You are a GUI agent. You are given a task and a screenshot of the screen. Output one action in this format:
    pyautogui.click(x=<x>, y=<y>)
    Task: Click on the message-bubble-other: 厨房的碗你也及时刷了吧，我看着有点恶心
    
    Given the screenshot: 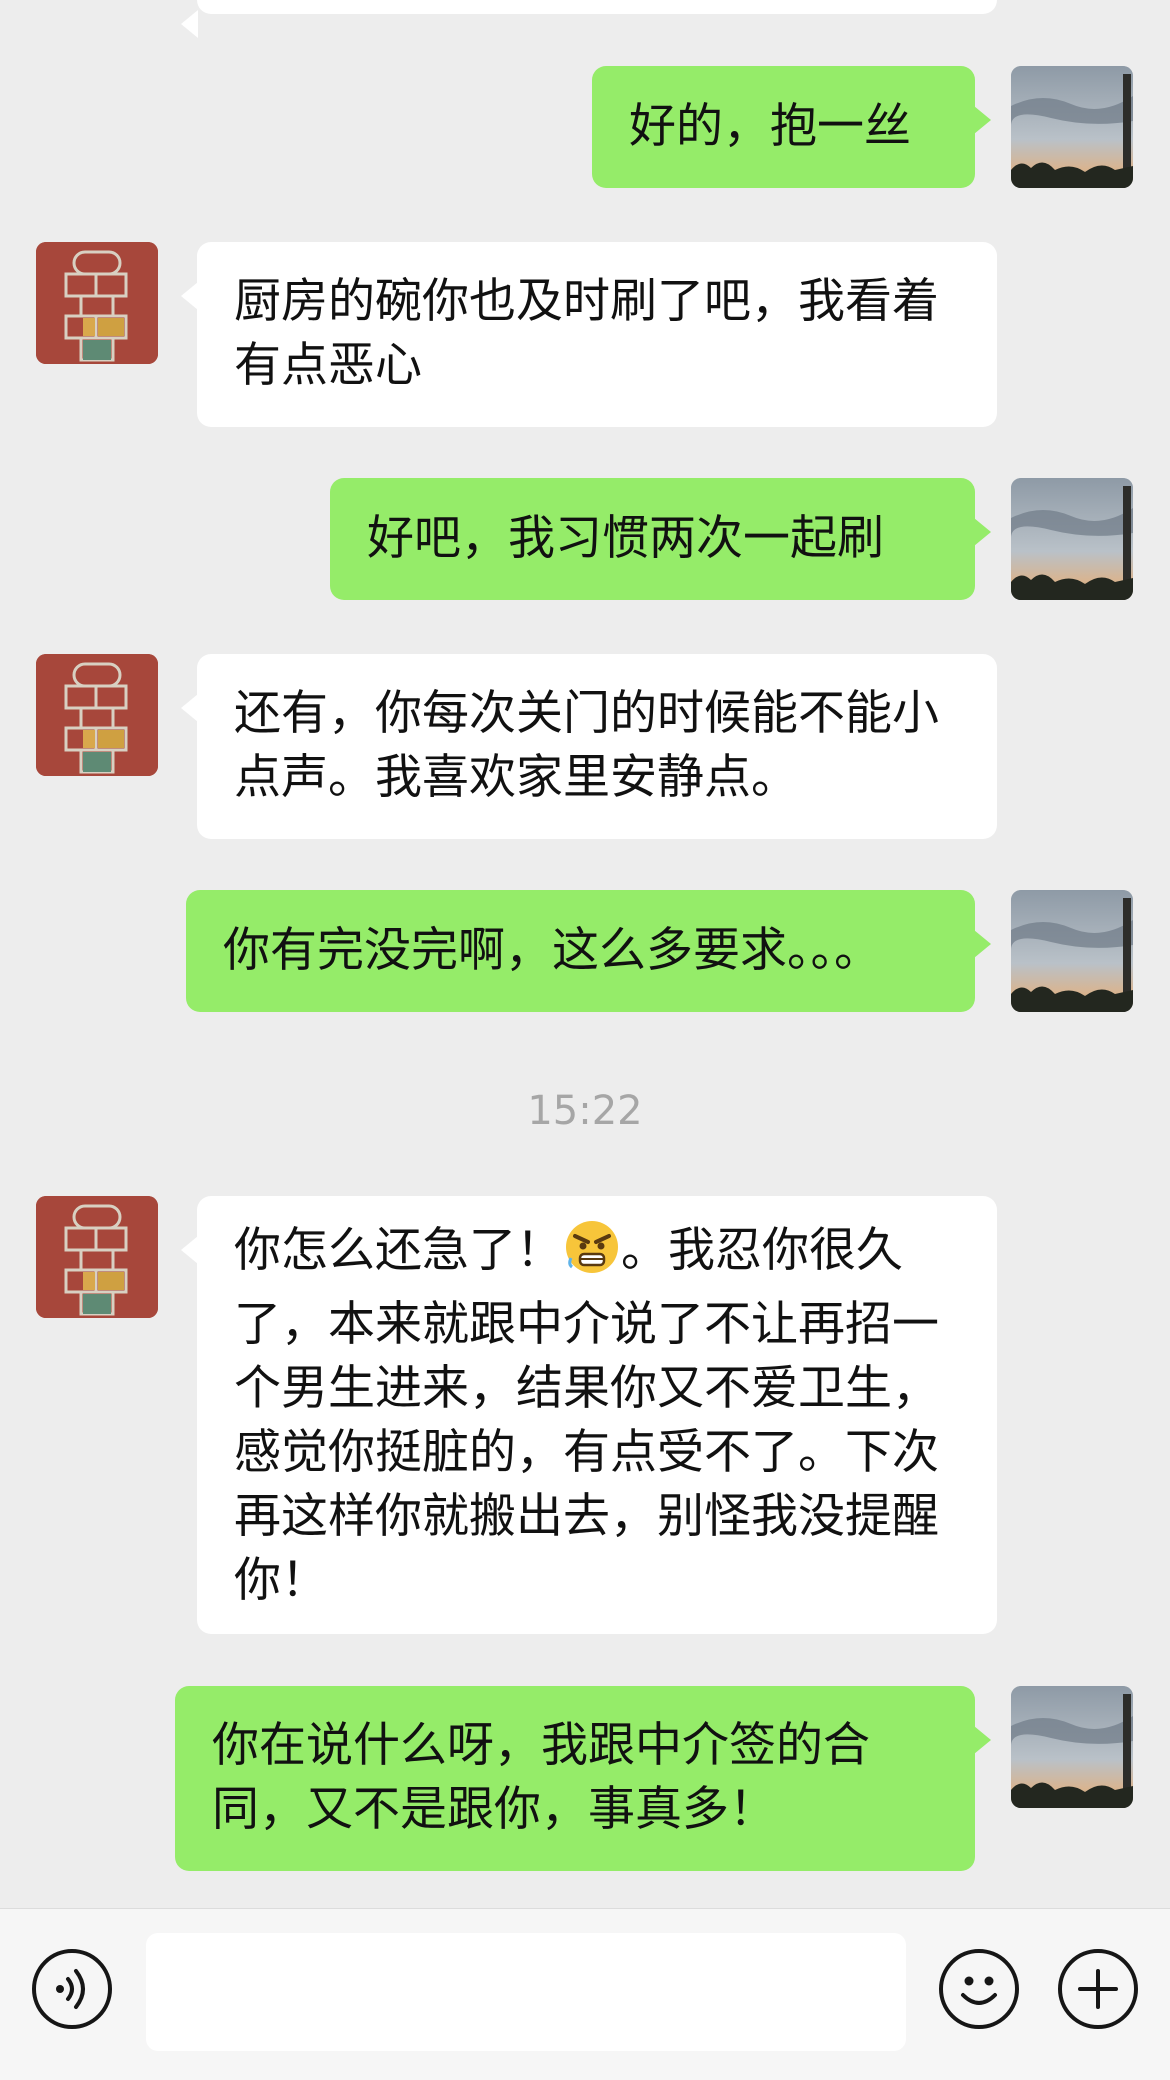 What is the action you would take?
    pyautogui.click(x=589, y=334)
    